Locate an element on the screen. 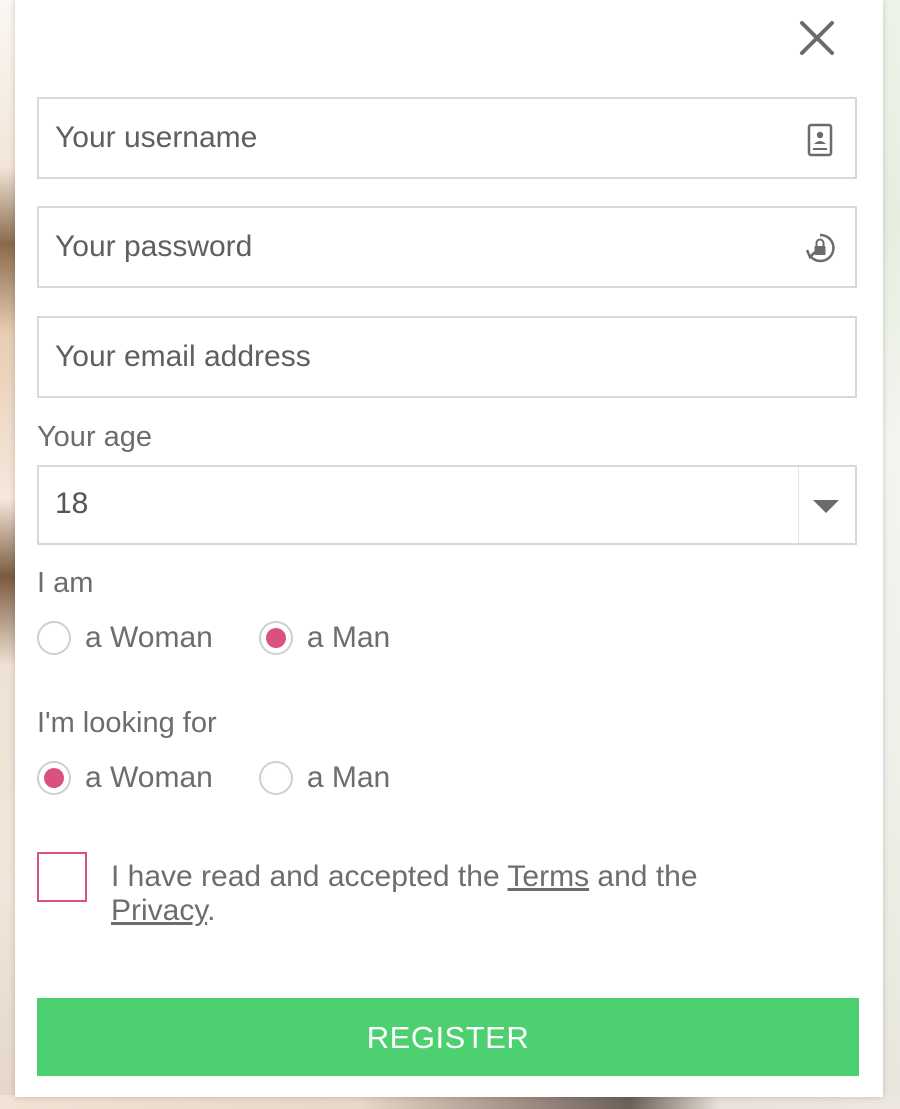 This screenshot has height=1109, width=900. age-select-value: 18 is located at coordinates (72, 503).